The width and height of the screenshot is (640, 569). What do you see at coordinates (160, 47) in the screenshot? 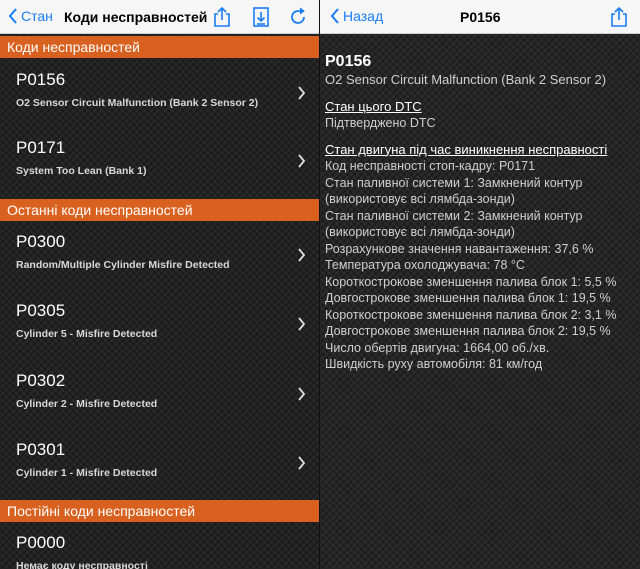
I see `section-header-current-codes: Коди несправностей` at bounding box center [160, 47].